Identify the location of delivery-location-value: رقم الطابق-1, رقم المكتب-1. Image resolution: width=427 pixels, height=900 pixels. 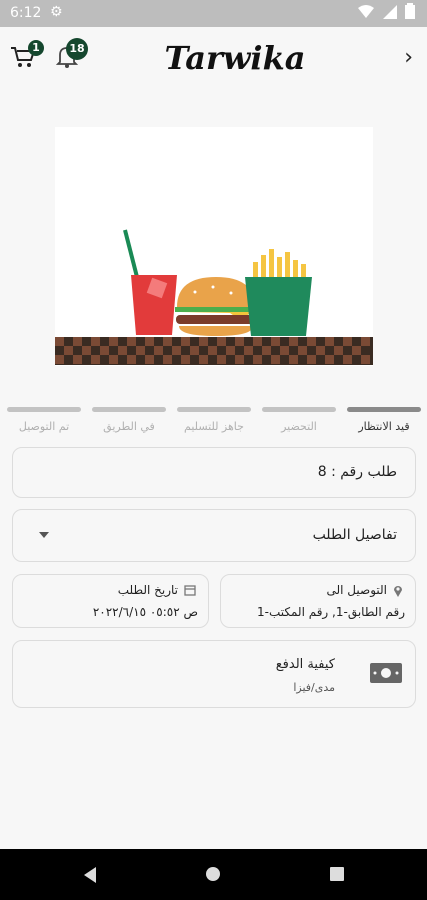
(330, 612).